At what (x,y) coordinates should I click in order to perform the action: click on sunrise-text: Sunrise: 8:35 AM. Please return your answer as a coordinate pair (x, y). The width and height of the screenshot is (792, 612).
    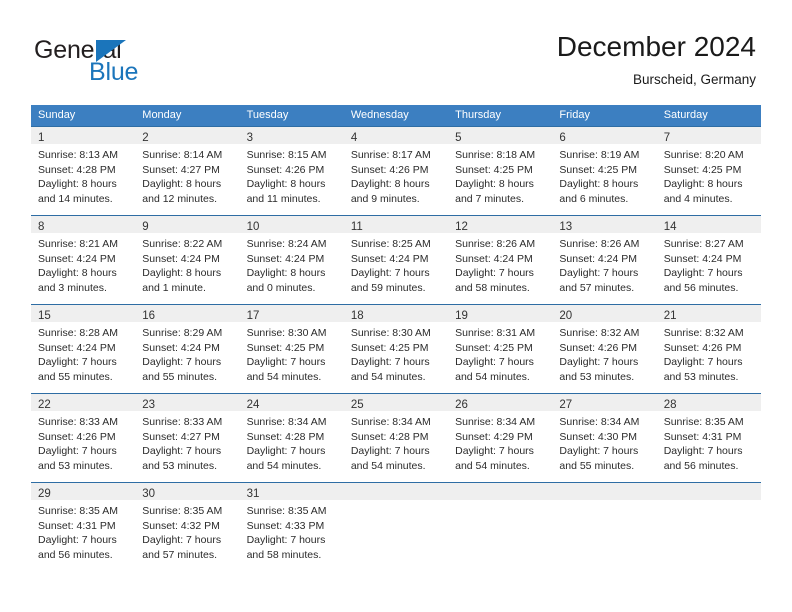
    Looking at the image, I should click on (286, 511).